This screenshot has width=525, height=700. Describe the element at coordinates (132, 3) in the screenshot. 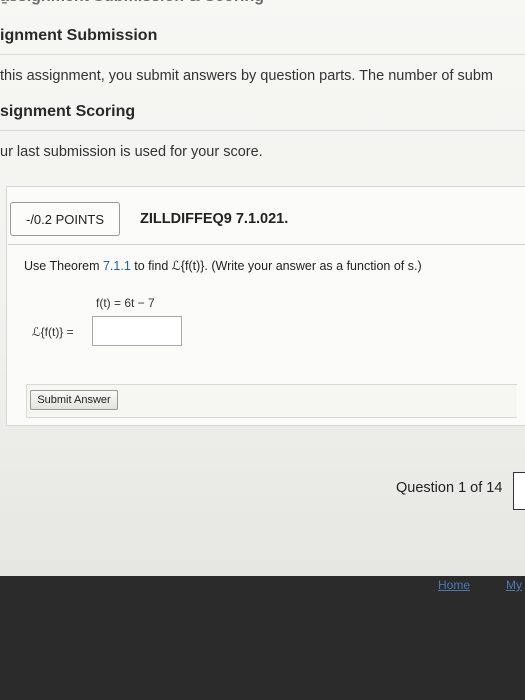

I see `cutoff-title-fragment: a̱ssignment Submission & Scoring` at that location.